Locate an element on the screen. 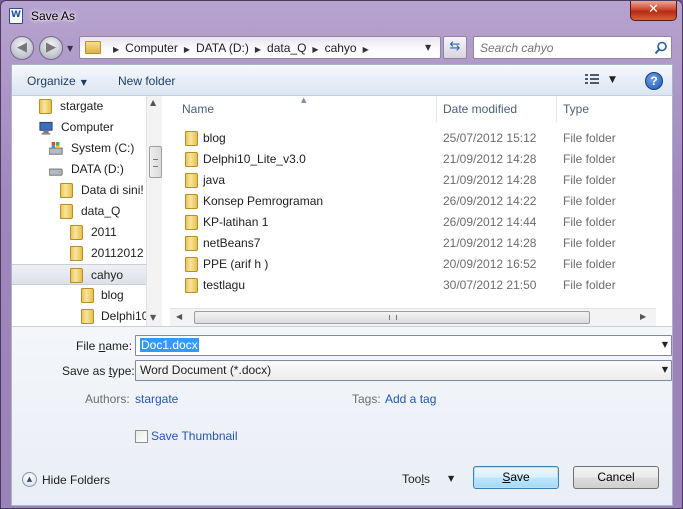 This screenshot has width=683, height=509. new-folder-button: New folder is located at coordinates (146, 81).